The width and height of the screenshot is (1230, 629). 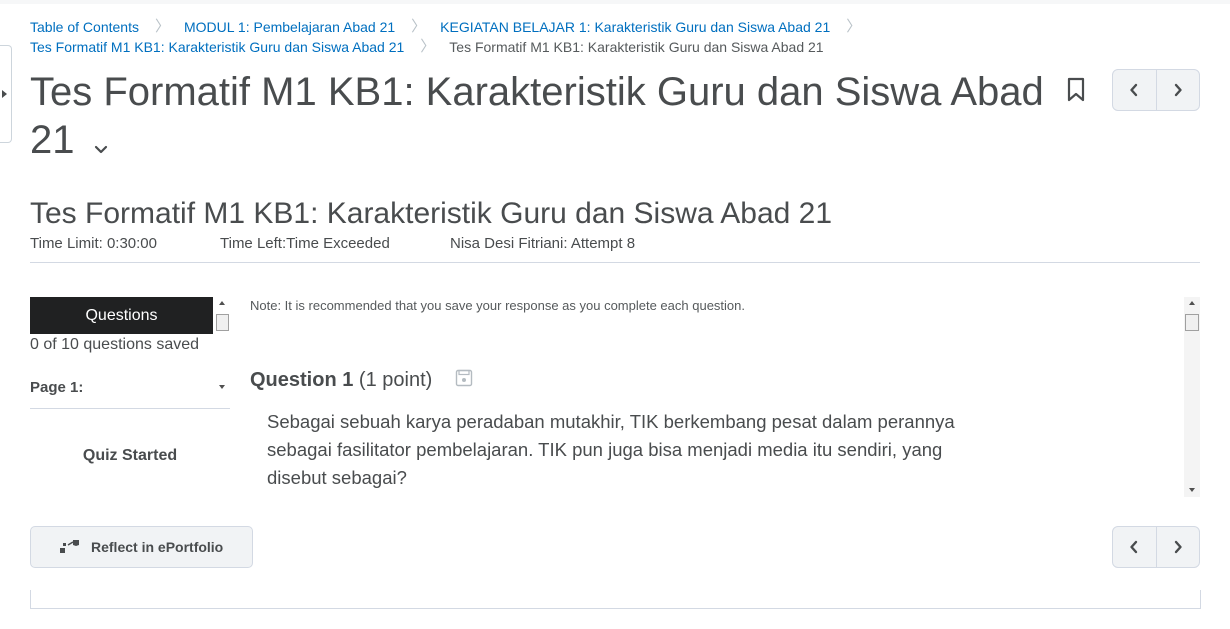 I want to click on reflect-label: Reflect in ePortfolio, so click(x=157, y=547).